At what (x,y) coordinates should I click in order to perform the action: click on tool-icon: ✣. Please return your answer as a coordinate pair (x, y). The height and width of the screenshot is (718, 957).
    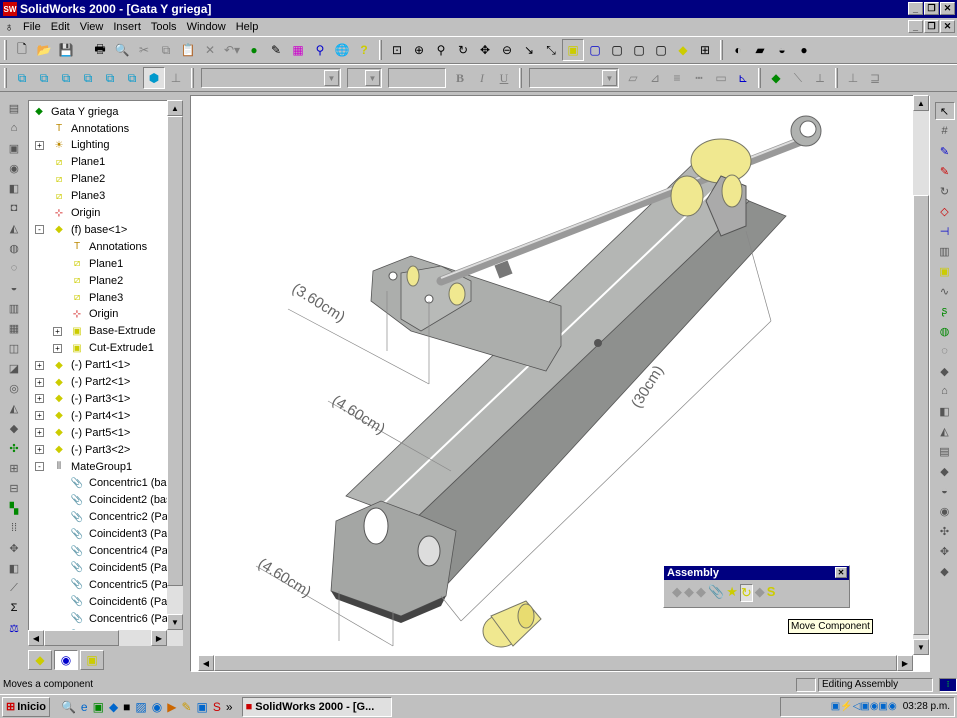
    Looking at the image, I should click on (945, 531).